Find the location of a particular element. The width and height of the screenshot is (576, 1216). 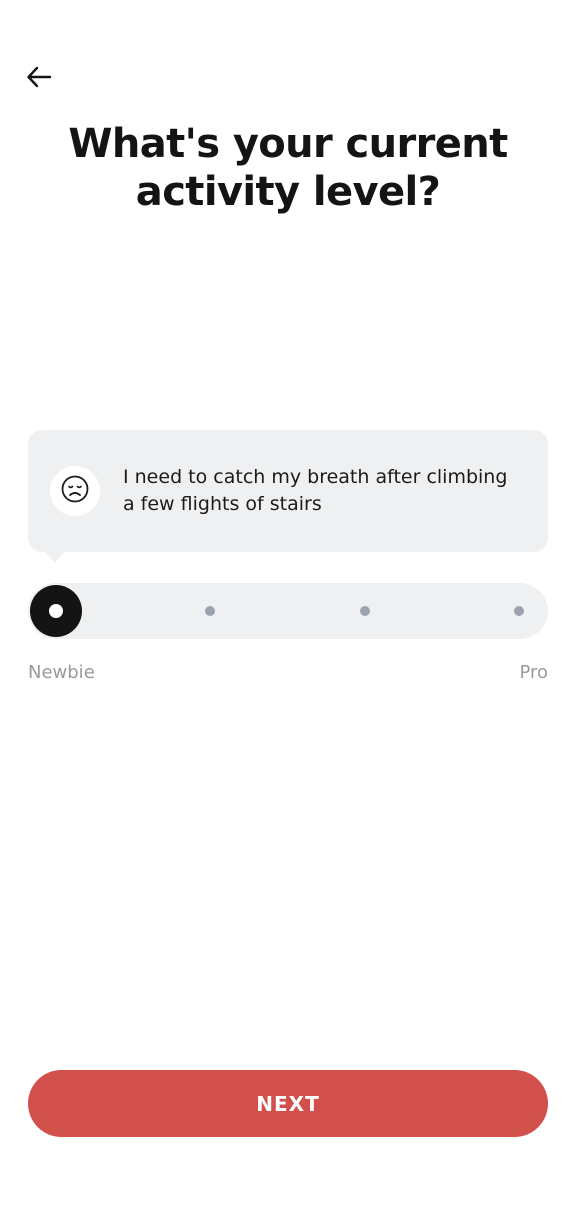

back-button is located at coordinates (39, 79).